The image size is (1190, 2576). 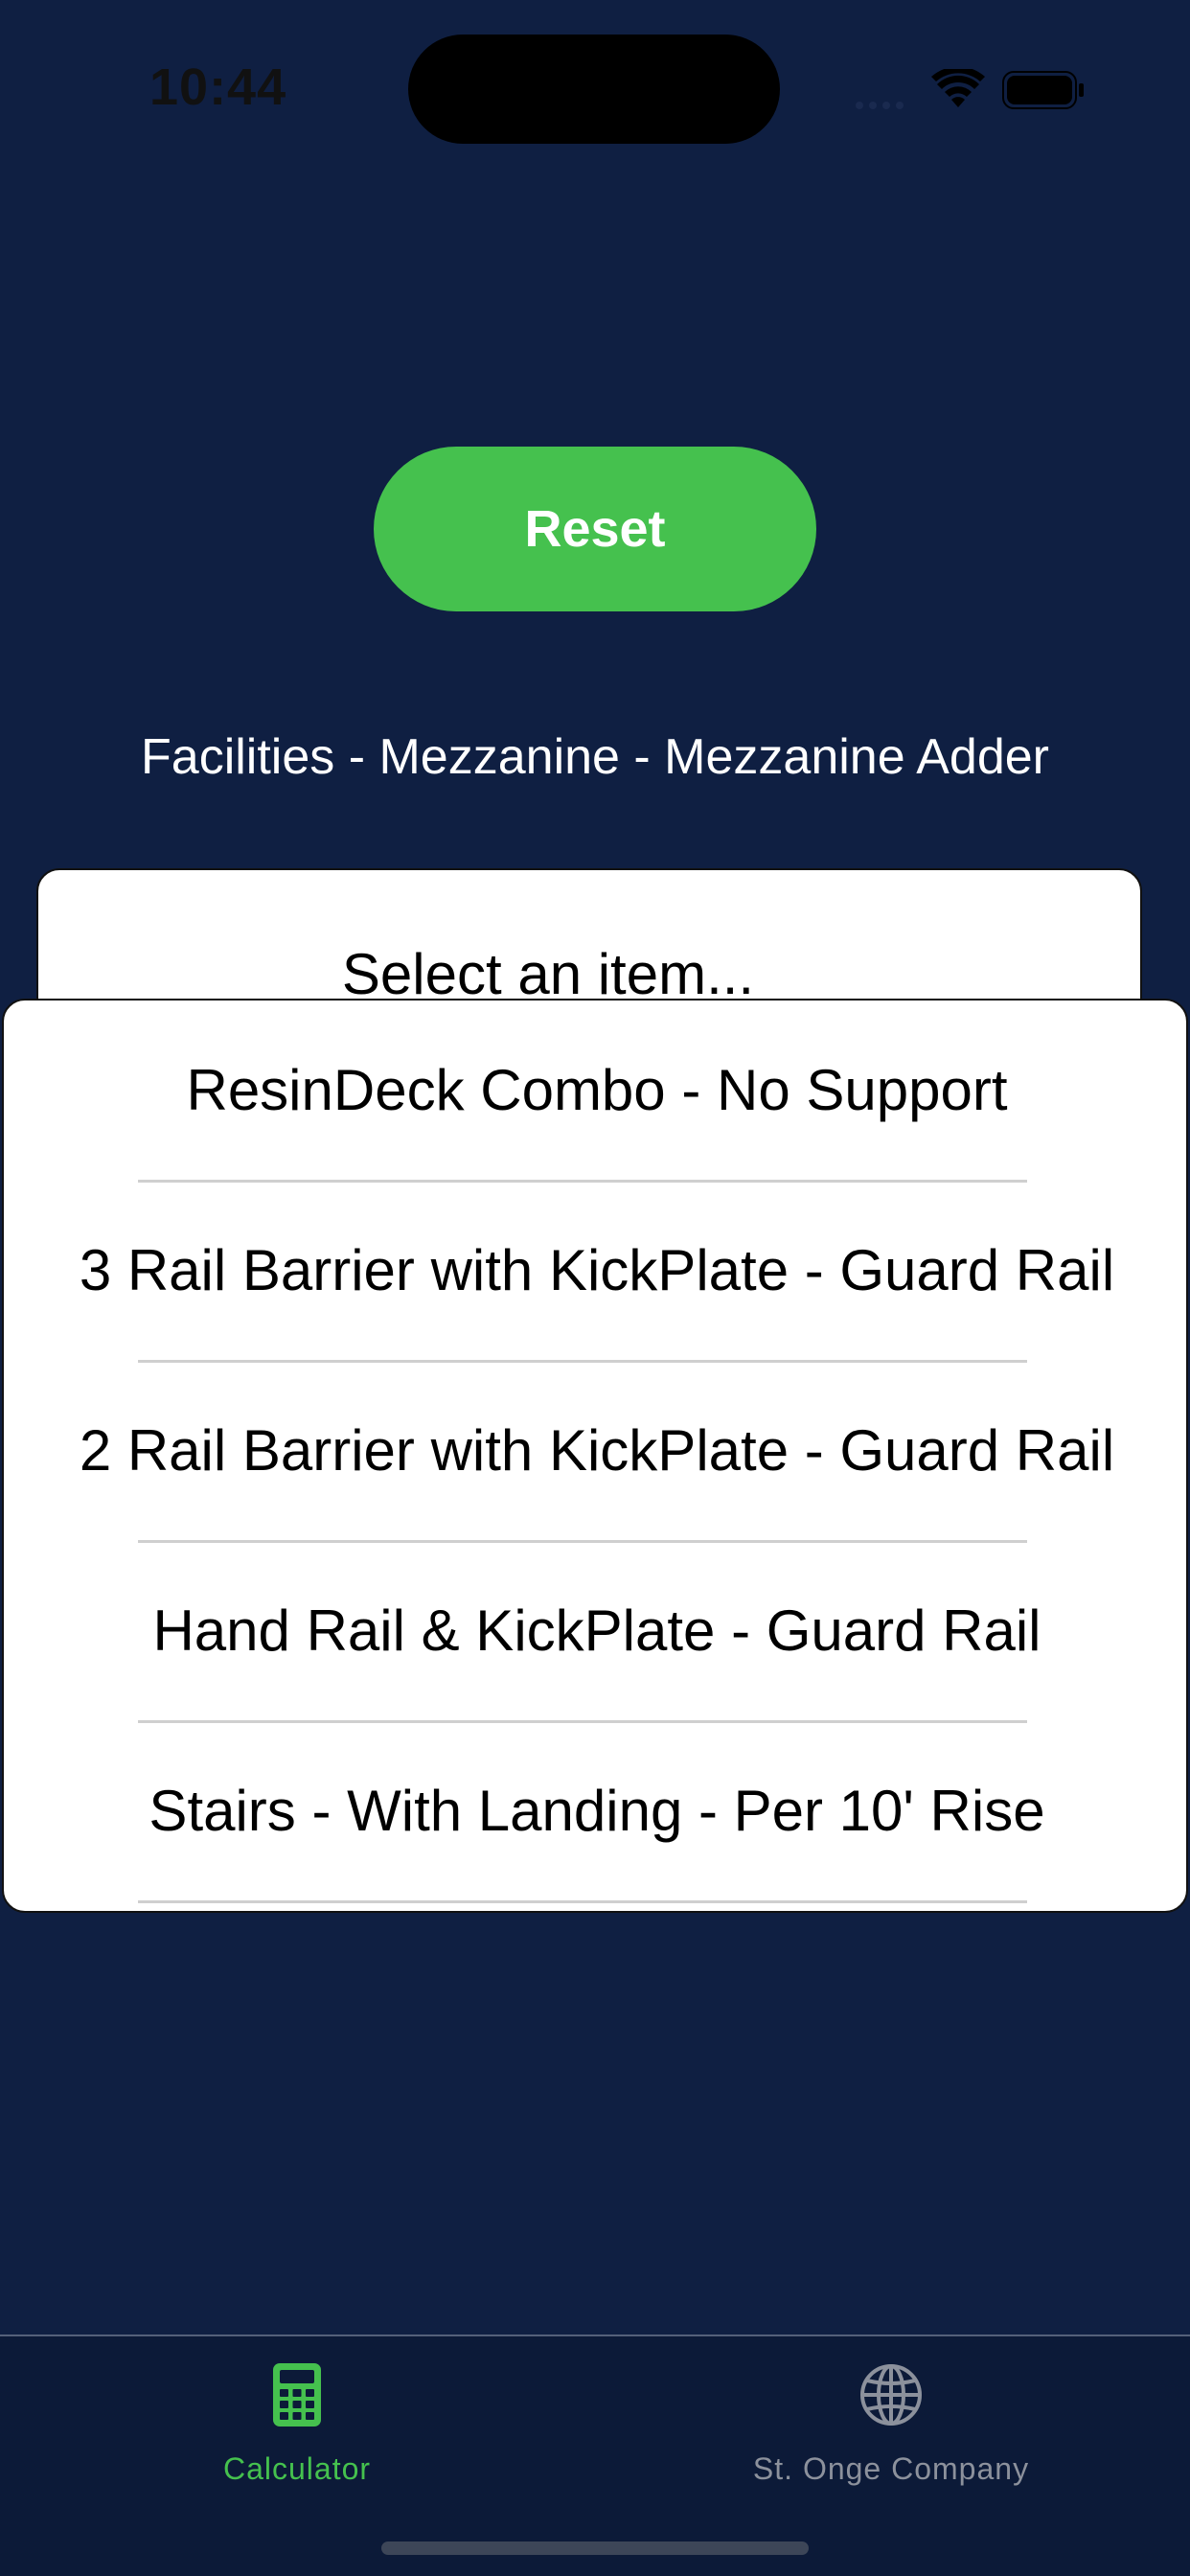 I want to click on dynamic-island, so click(x=594, y=89).